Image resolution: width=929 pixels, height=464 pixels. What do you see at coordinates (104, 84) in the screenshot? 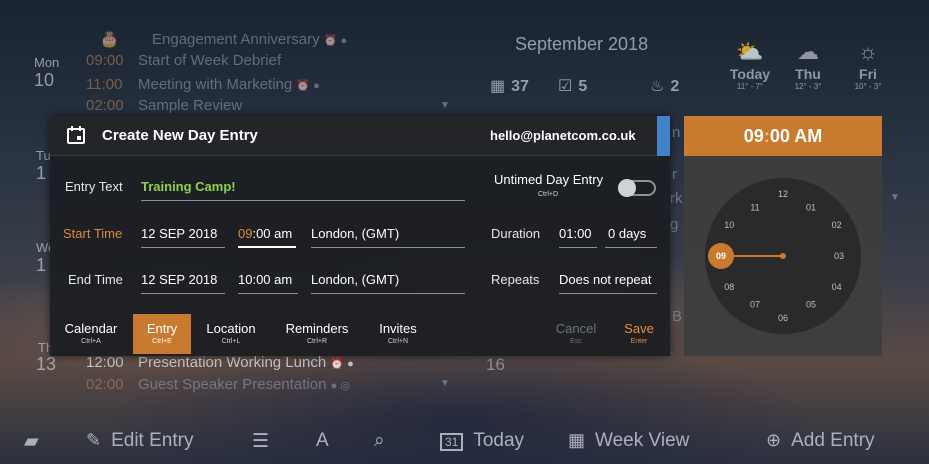
I see `event-time: 11:00` at bounding box center [104, 84].